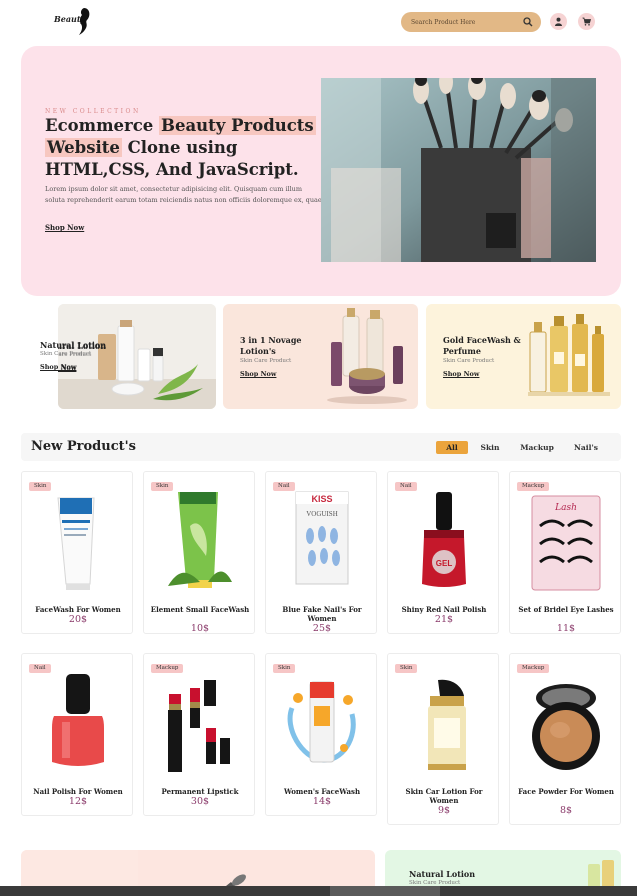  What do you see at coordinates (444, 796) in the screenshot?
I see `product-name: Skin Car Lotion For Women` at bounding box center [444, 796].